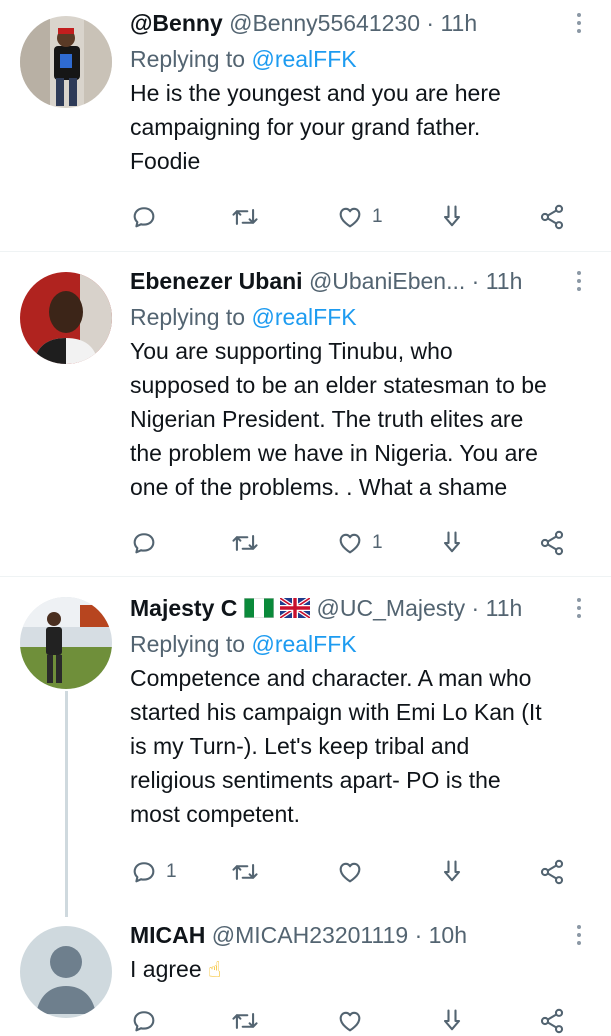 The width and height of the screenshot is (611, 1036). Describe the element at coordinates (315, 780) in the screenshot. I see `text-line: religious sentiments apart- PO is the` at that location.